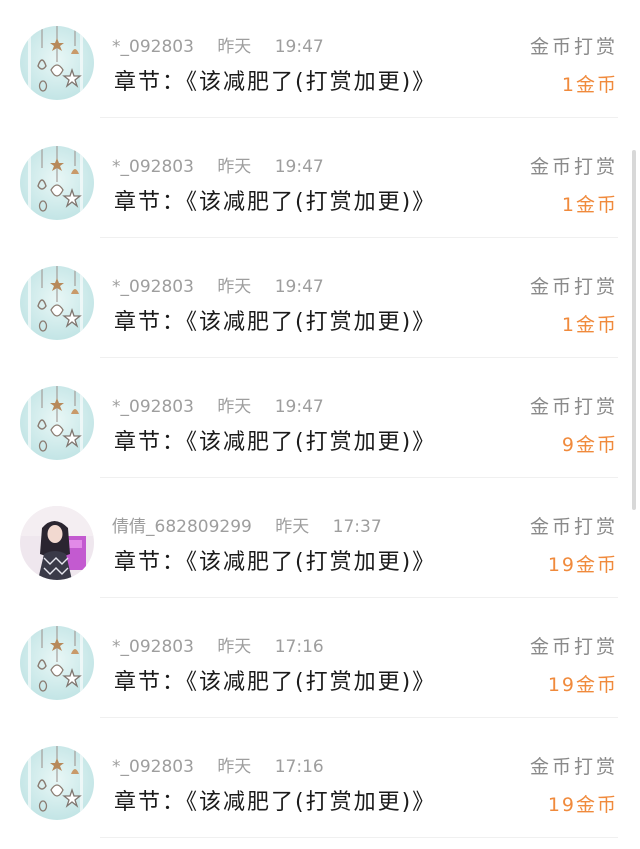 This screenshot has width=640, height=849. I want to click on username: 倩倩_682809299, so click(182, 527).